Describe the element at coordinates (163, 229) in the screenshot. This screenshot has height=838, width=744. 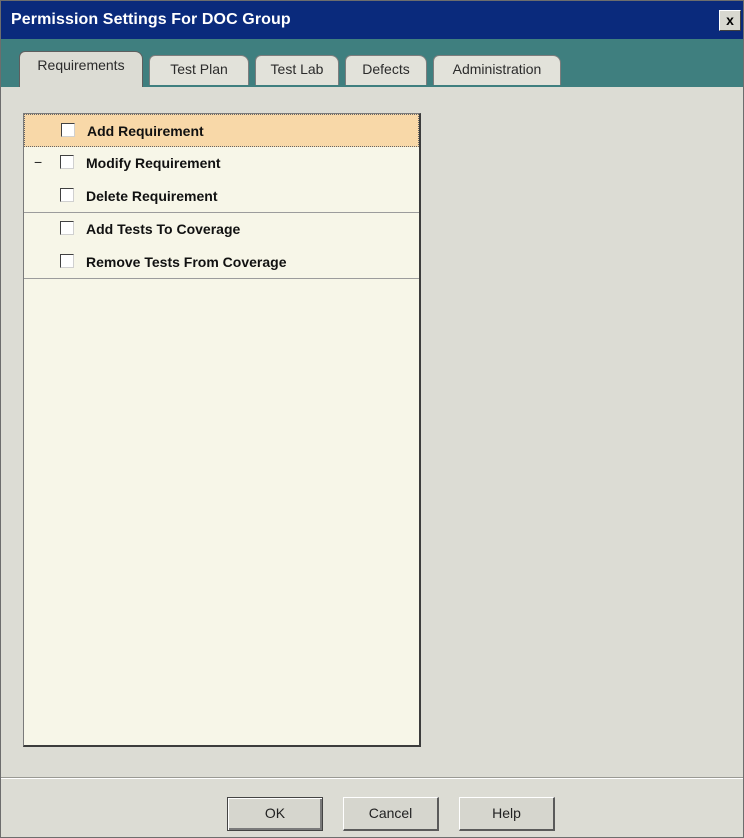
I see `permission-label: Add Tests To Coverage` at that location.